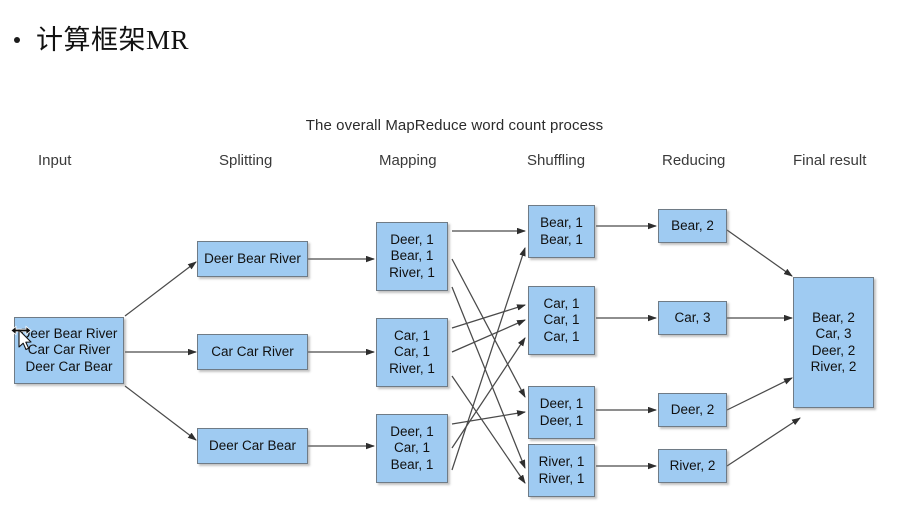  I want to click on mapping-box-3-line-1: Deer, 1, so click(412, 431).